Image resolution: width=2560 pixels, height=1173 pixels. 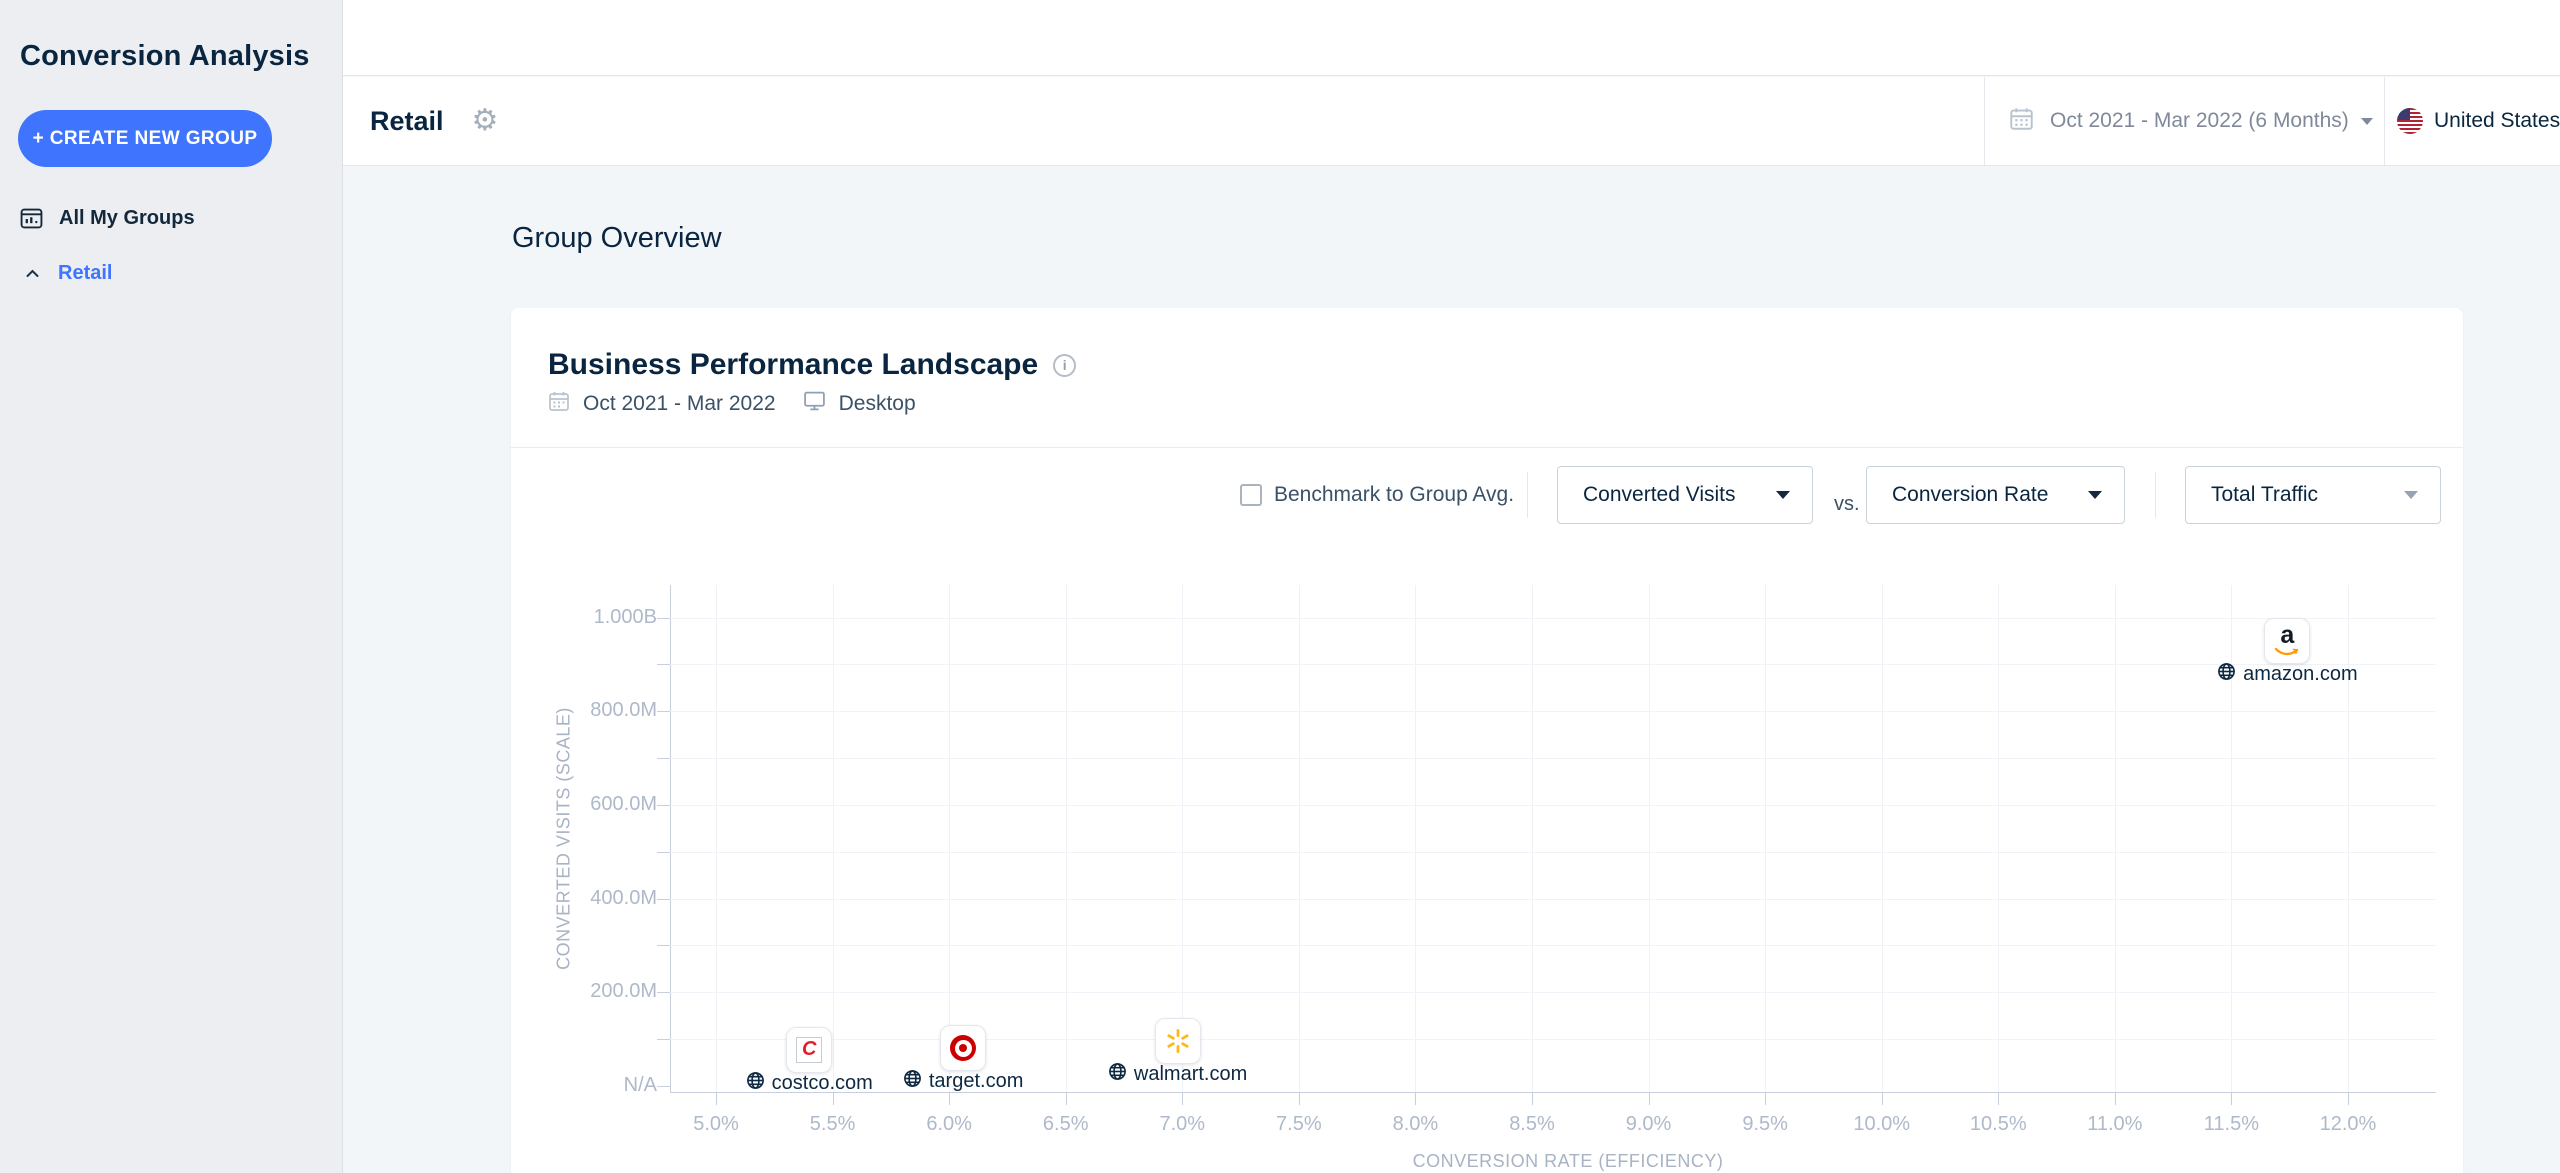 I want to click on date-range-picker: Oct 2021 - Mar 2022 (6 Months), so click(x=2184, y=121).